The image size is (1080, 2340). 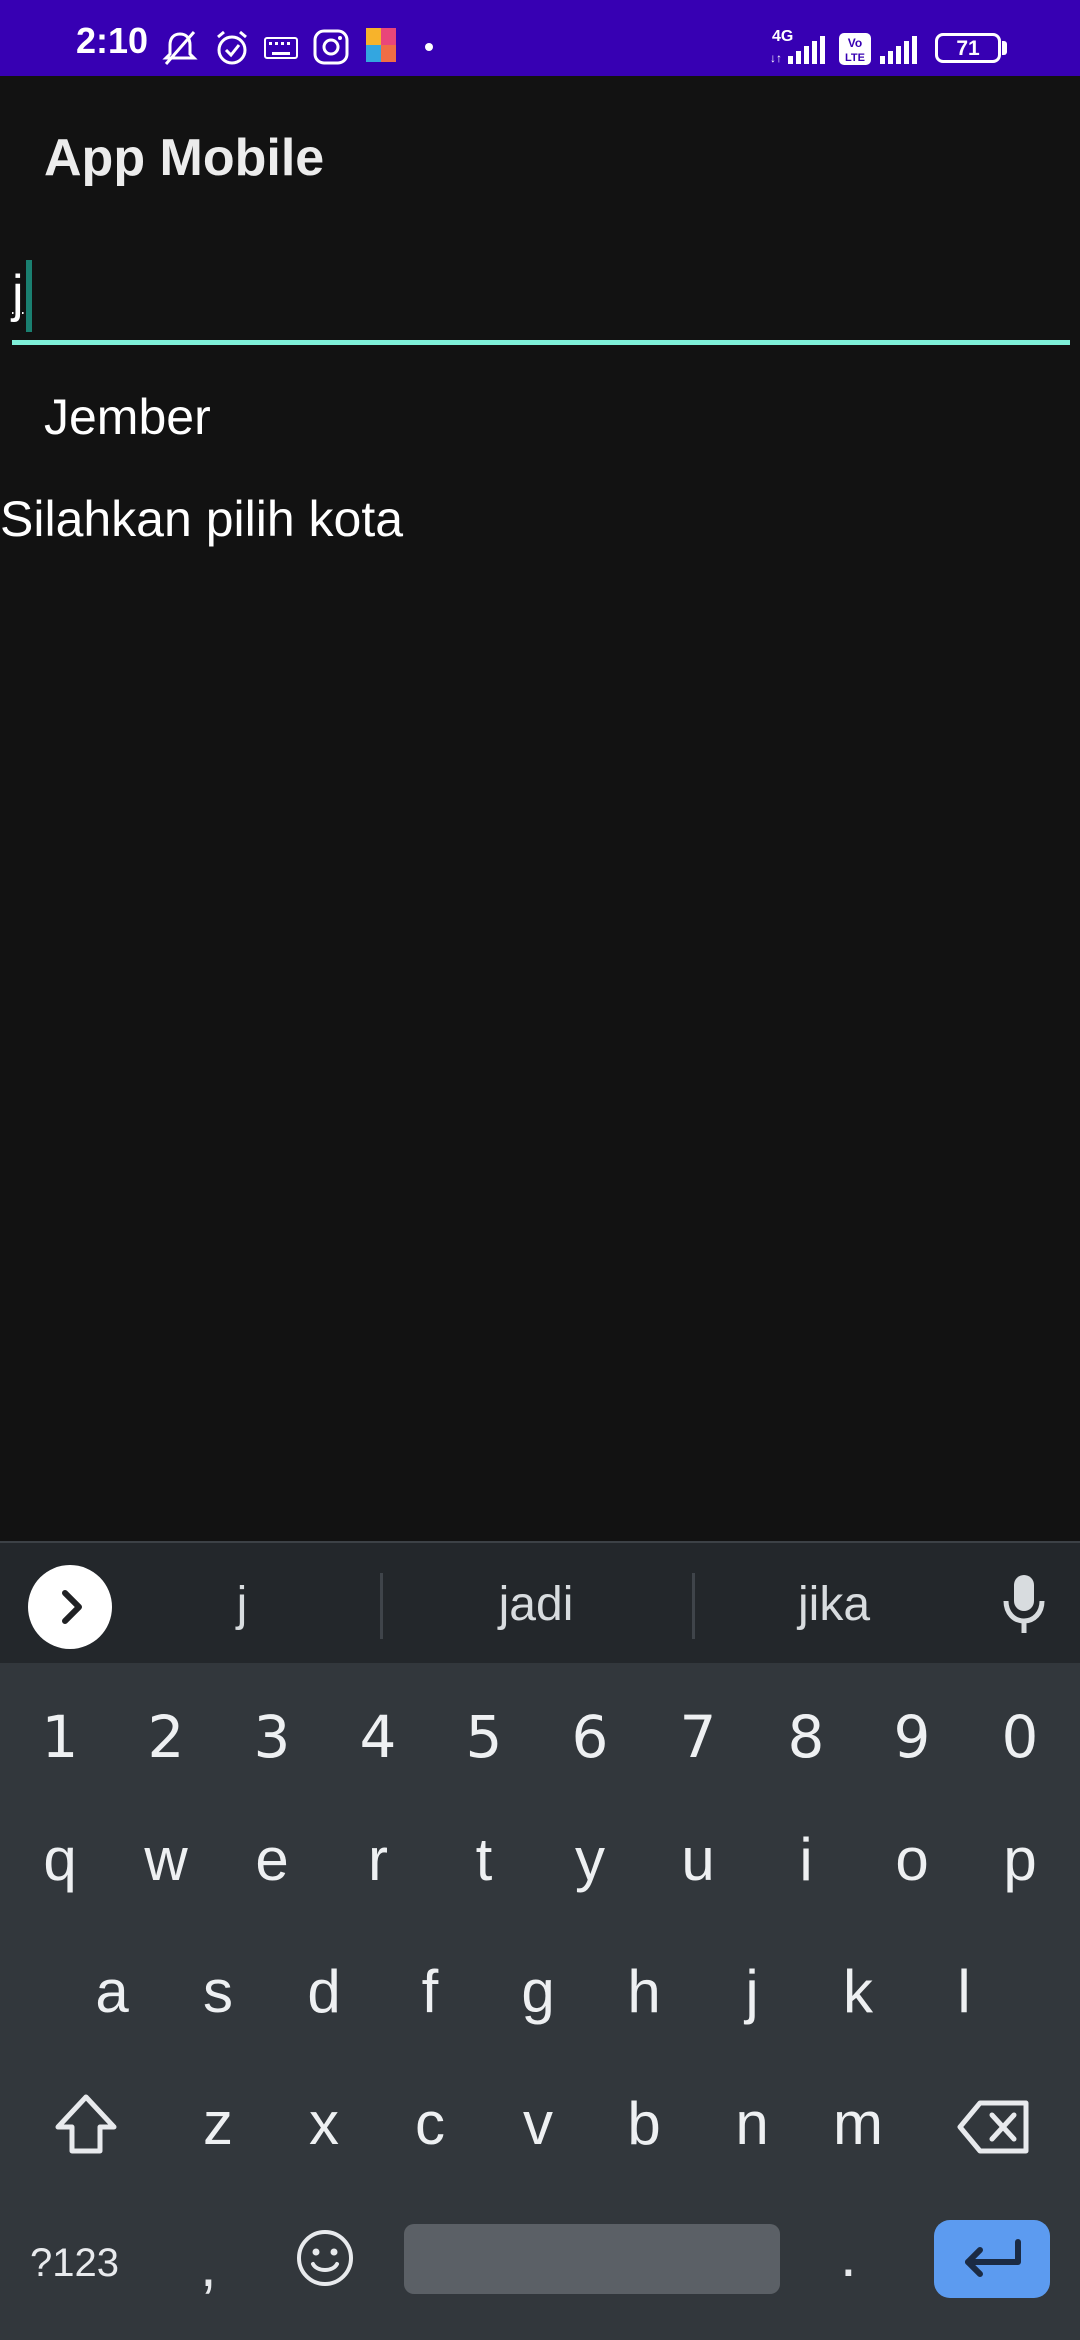 I want to click on chevron-right-icon, so click(x=72, y=1607).